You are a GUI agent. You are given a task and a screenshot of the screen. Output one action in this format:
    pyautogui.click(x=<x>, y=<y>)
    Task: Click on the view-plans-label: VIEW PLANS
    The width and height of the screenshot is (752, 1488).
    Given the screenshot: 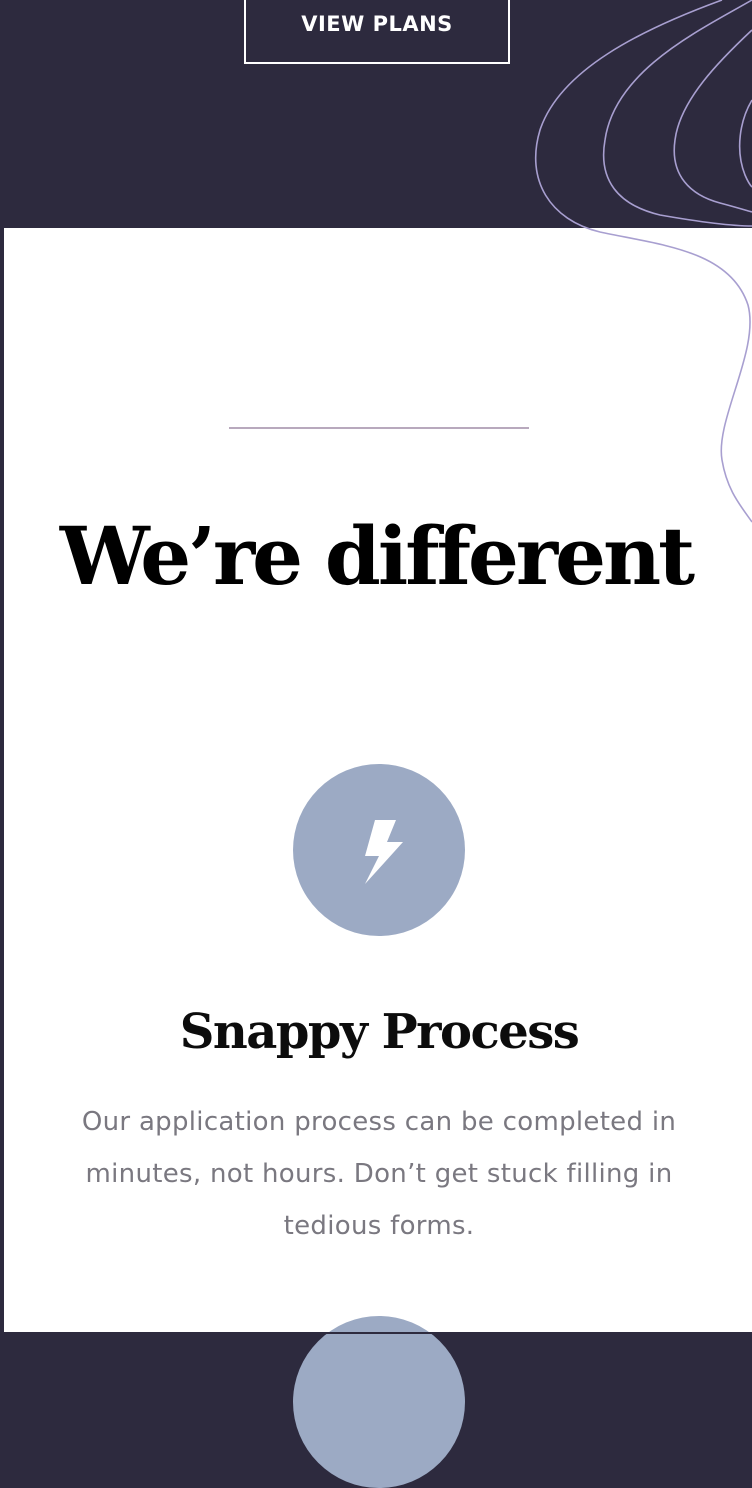 What is the action you would take?
    pyautogui.click(x=377, y=23)
    